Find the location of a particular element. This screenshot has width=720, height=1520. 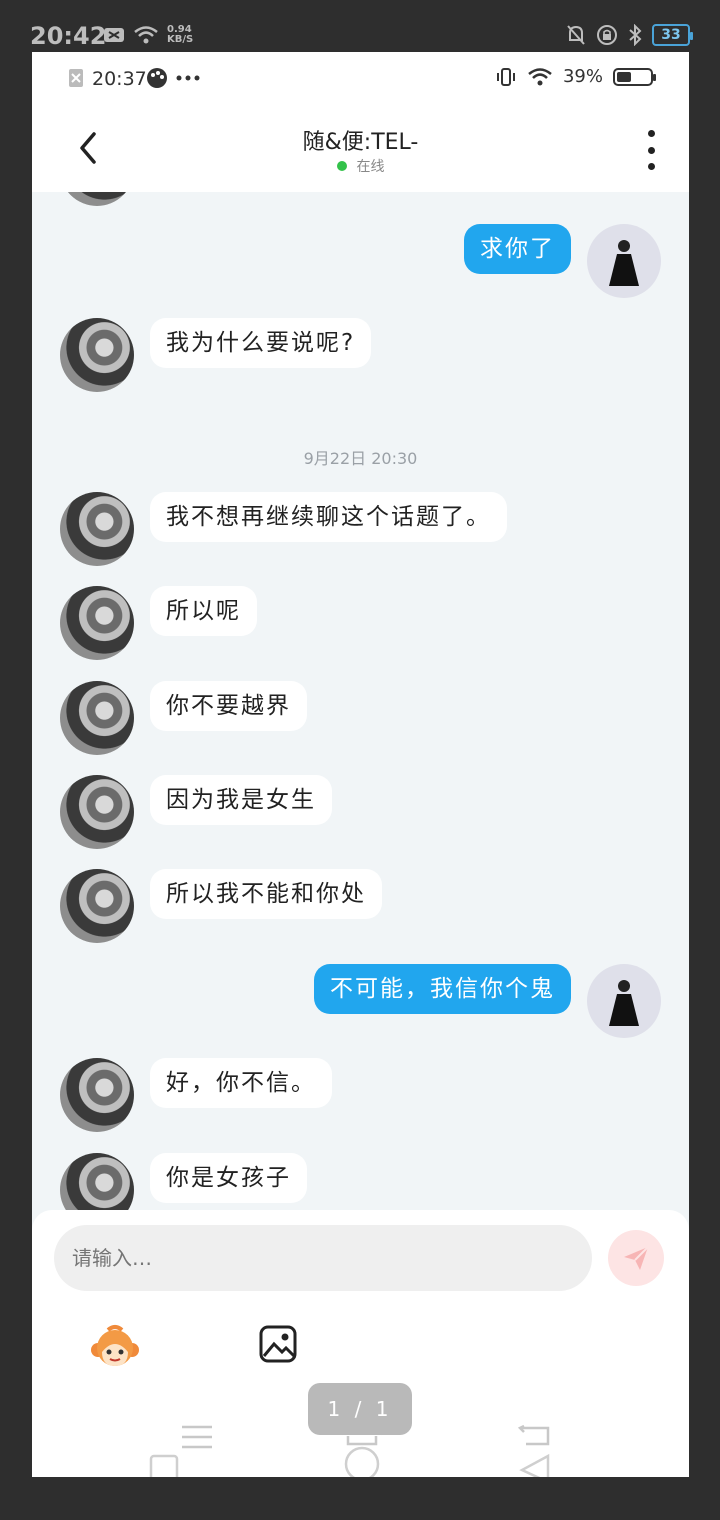

page-indicator: 1 / 1 is located at coordinates (360, 1409).